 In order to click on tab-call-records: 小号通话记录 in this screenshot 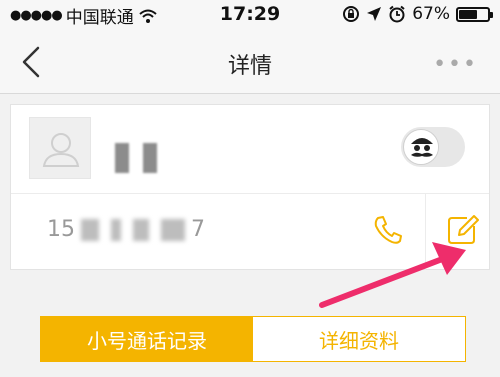, I will do `click(147, 339)`.